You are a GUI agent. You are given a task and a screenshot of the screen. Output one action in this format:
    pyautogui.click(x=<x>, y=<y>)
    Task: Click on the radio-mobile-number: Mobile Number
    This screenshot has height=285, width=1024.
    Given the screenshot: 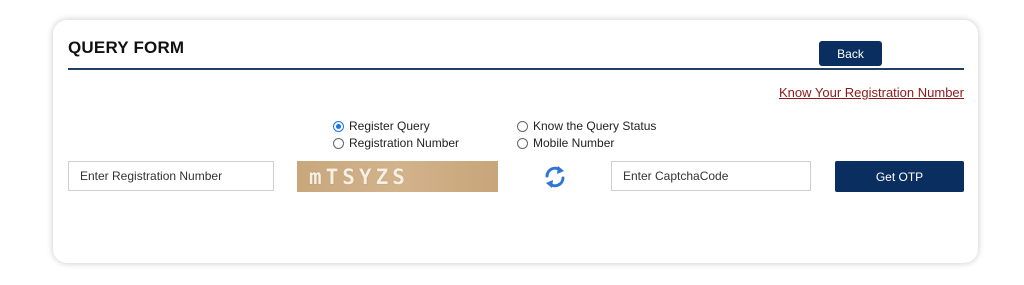 What is the action you would take?
    pyautogui.click(x=565, y=143)
    